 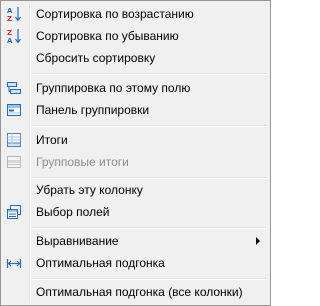 What do you see at coordinates (52, 140) in the screenshot?
I see `menu-item-label: Итоги` at bounding box center [52, 140].